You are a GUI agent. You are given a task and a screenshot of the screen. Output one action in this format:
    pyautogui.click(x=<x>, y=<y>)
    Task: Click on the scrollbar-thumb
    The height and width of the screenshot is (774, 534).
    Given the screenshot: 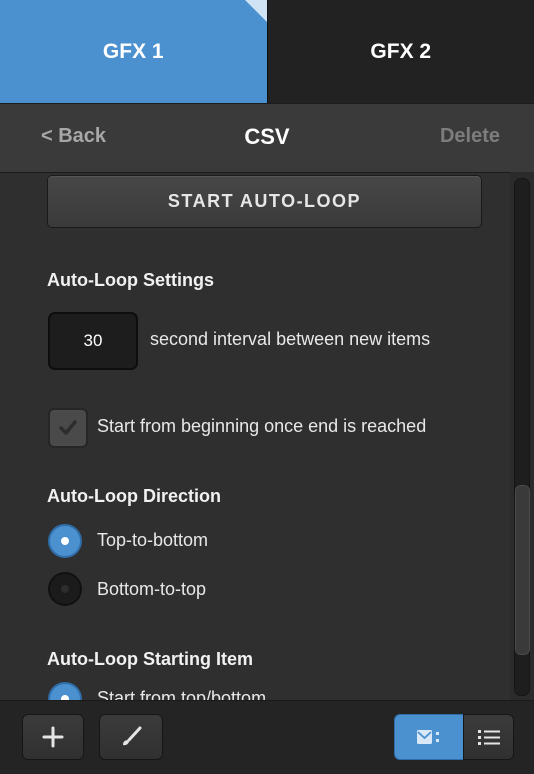 What is the action you would take?
    pyautogui.click(x=522, y=570)
    